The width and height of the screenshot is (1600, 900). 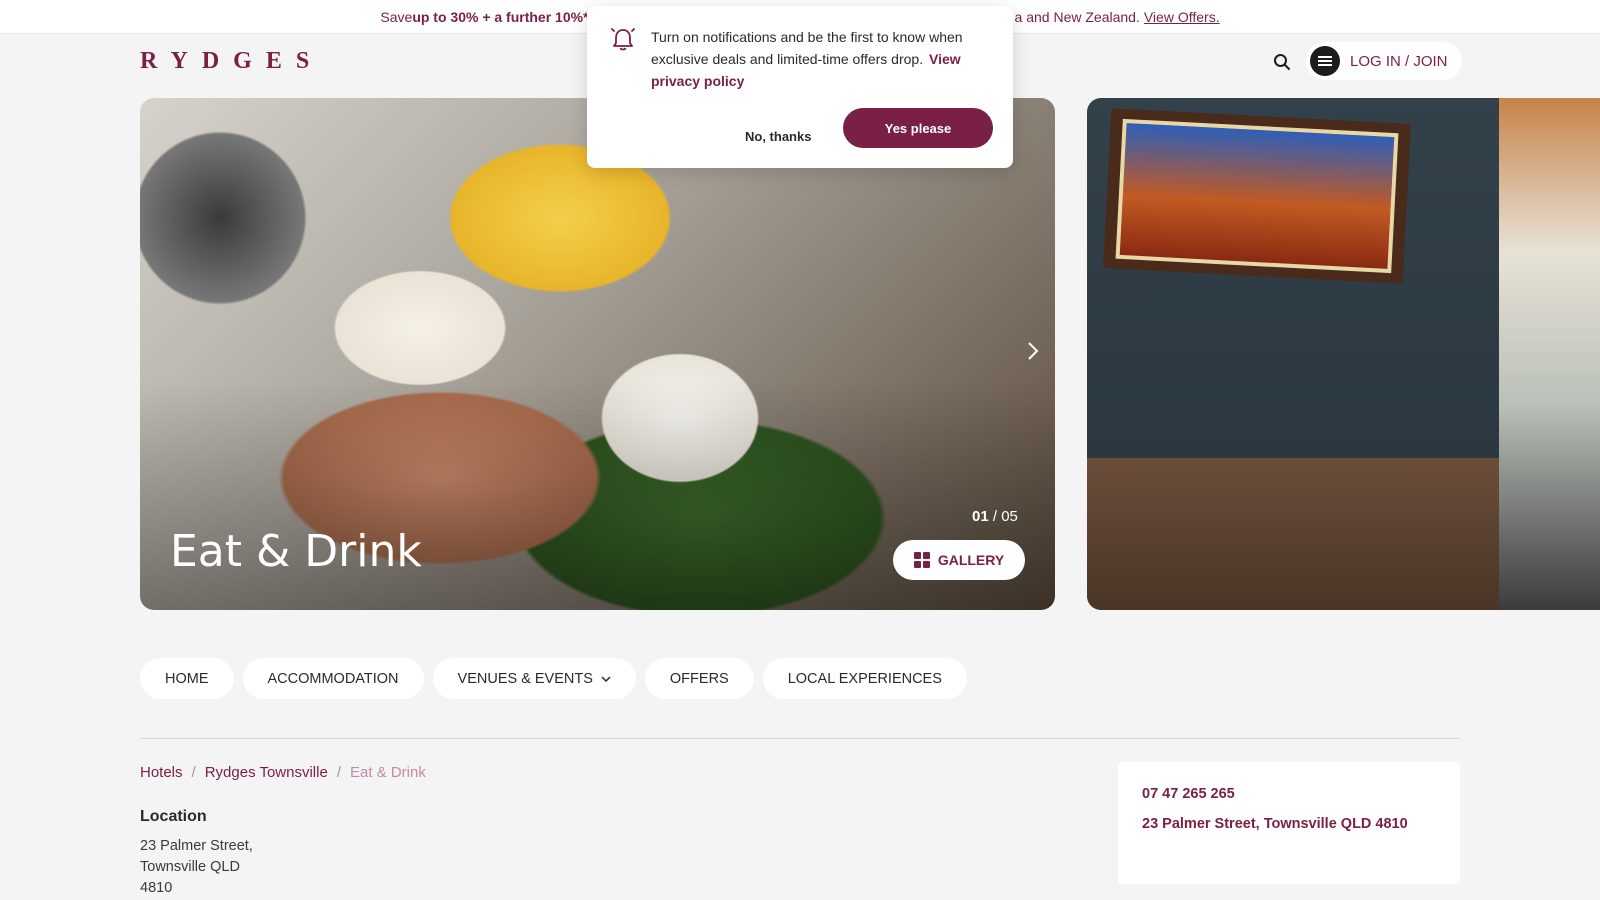 I want to click on nav-item-local-experiences: LOCAL EXPERIENCES, so click(x=864, y=678).